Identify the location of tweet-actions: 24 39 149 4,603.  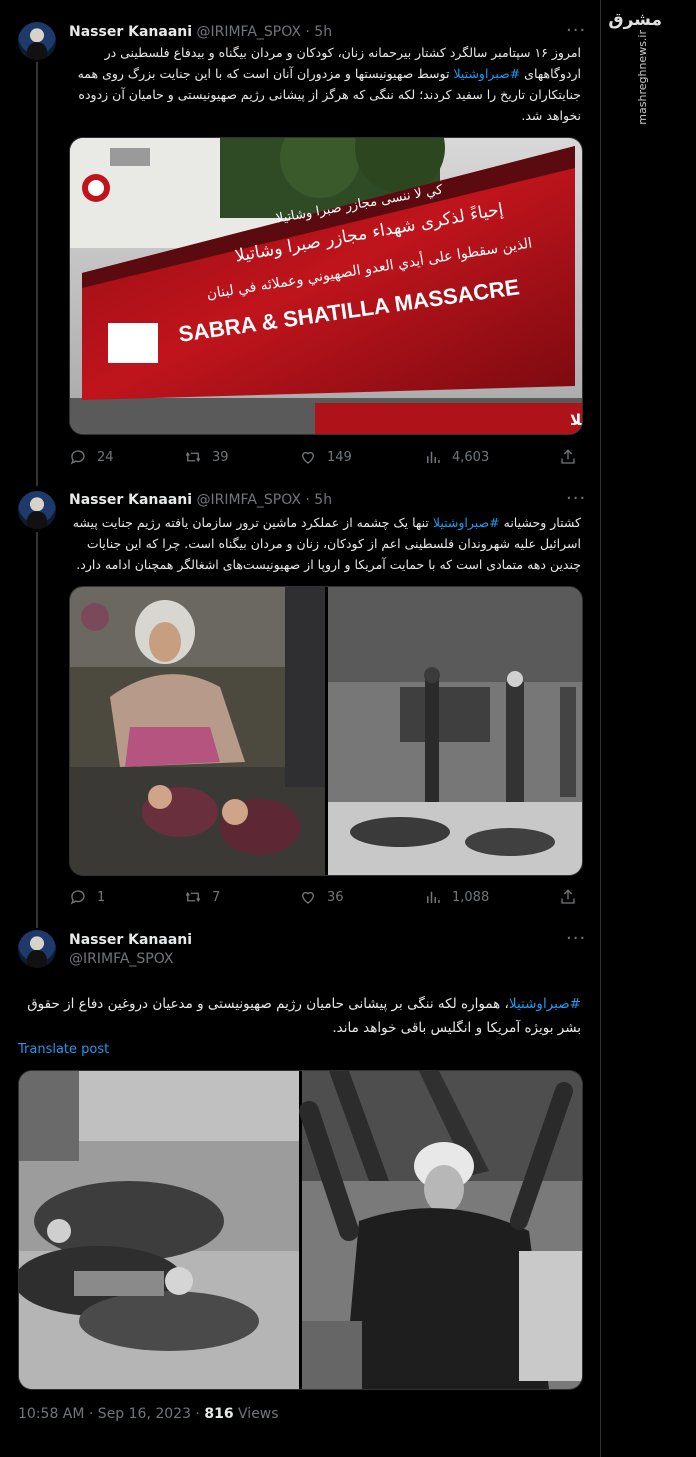
(325, 458).